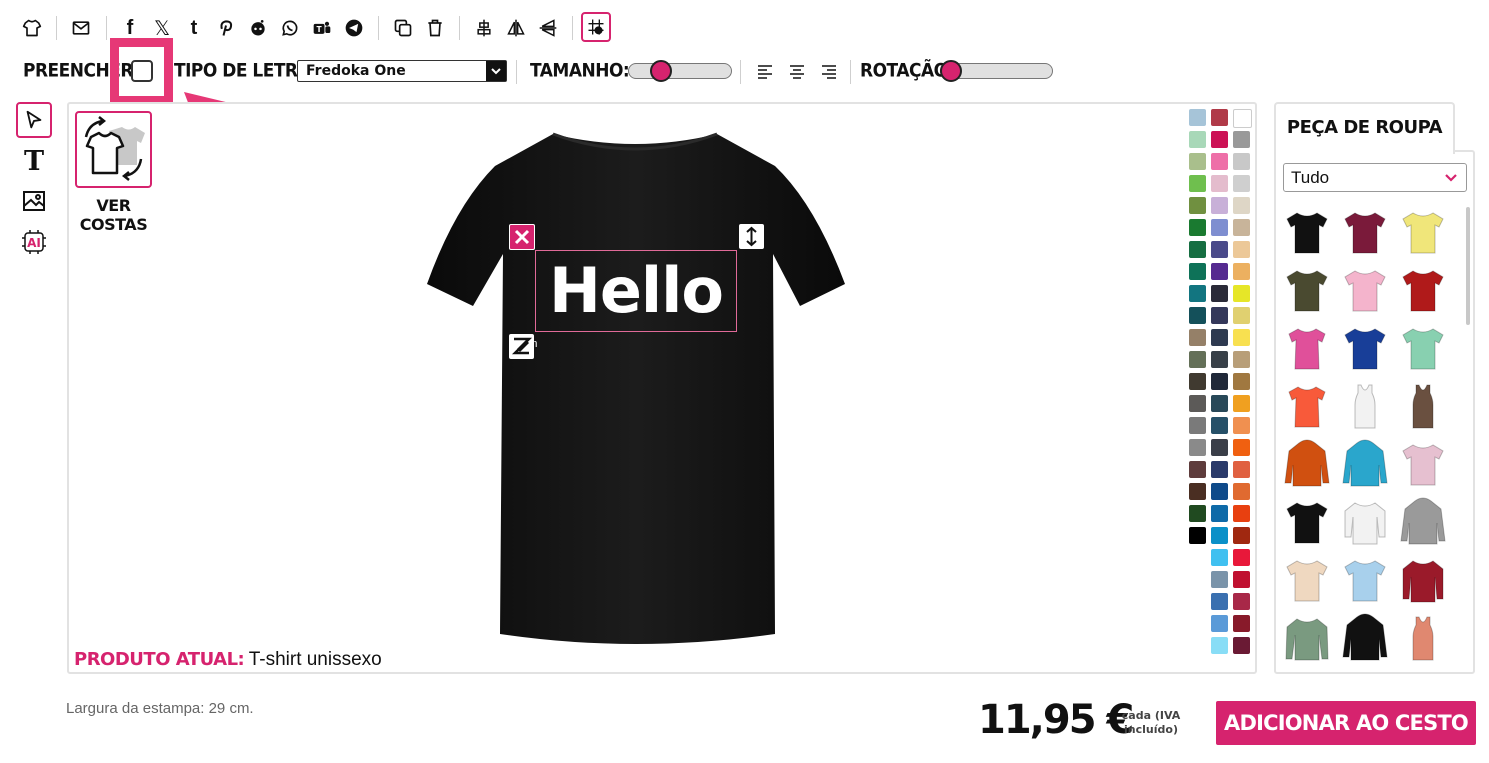 This screenshot has width=1489, height=763. I want to click on grid-snap-icon, so click(596, 27).